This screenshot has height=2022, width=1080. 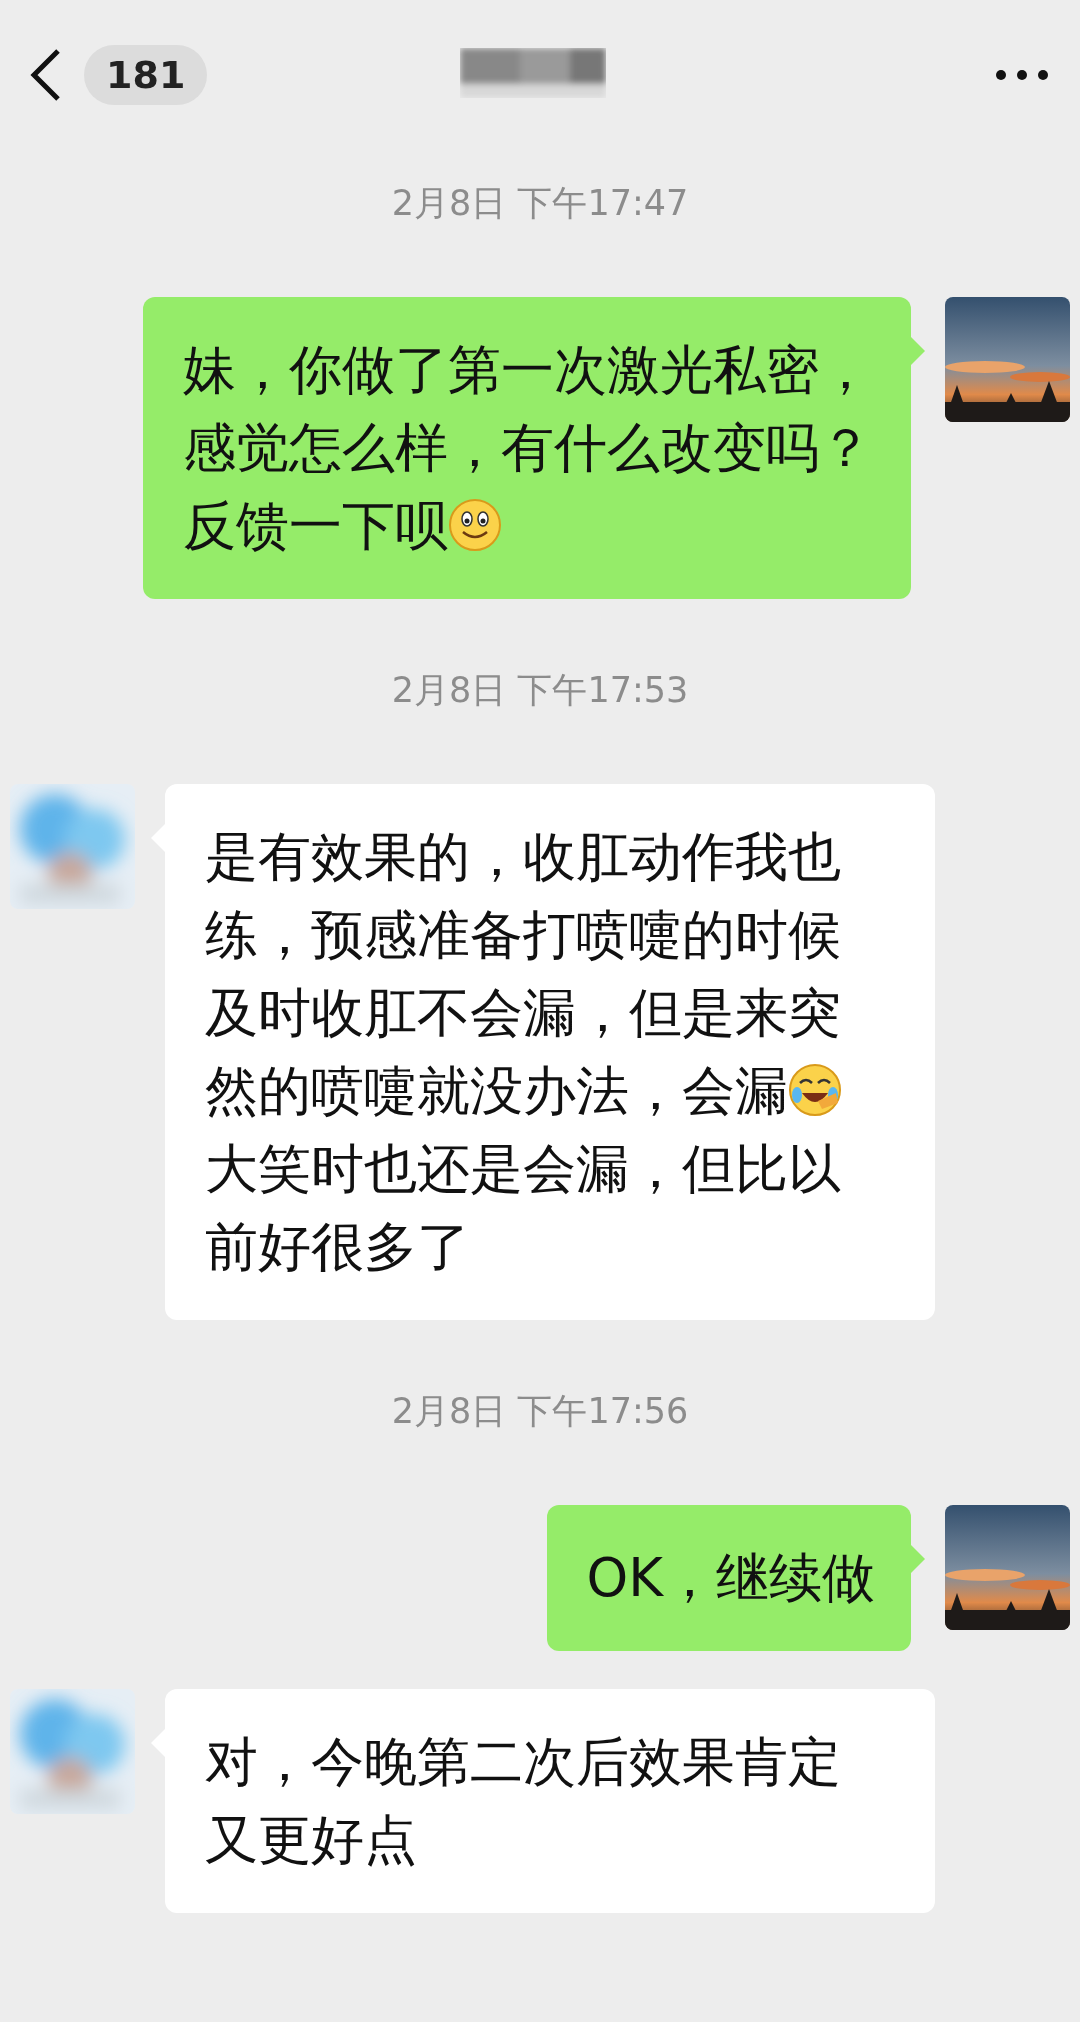 I want to click on unread-count: 181, so click(x=146, y=75).